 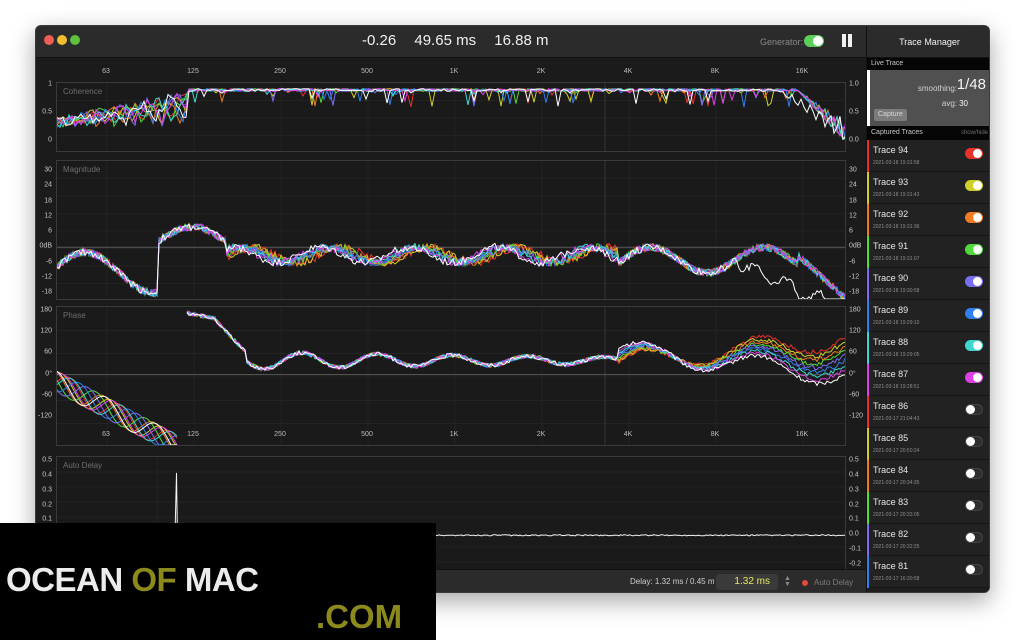 What do you see at coordinates (928, 572) in the screenshot?
I see `trace-list-item: Trace 81 2021-03-17 16:30:58` at bounding box center [928, 572].